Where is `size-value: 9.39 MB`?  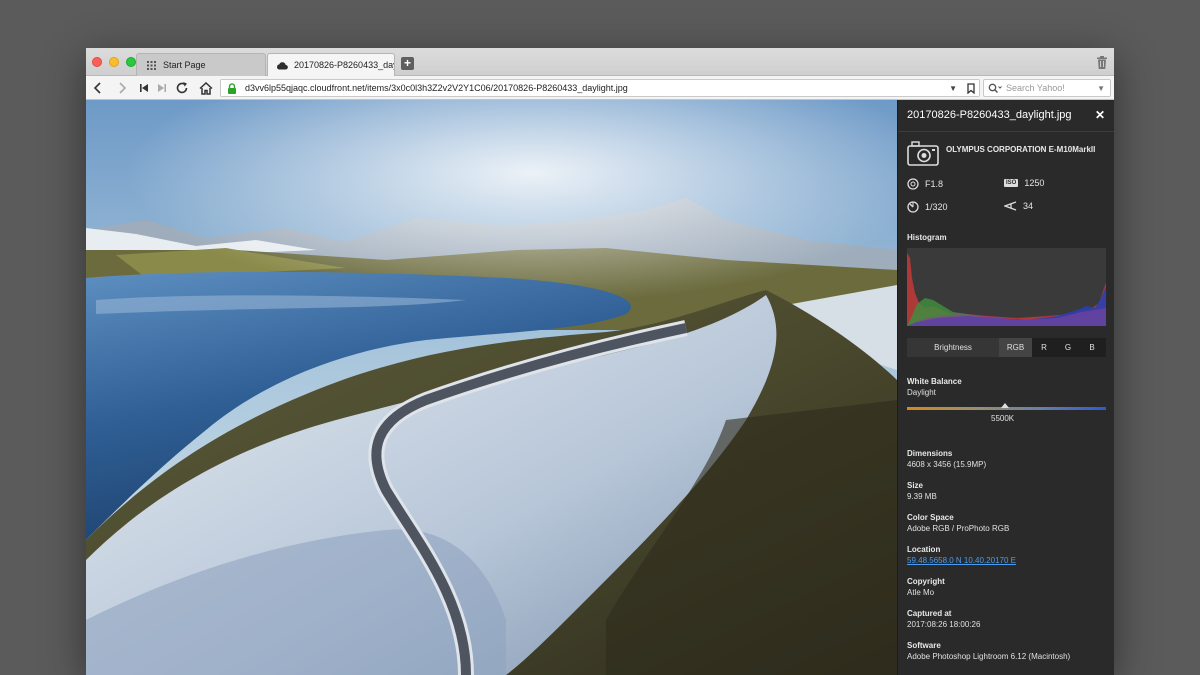 size-value: 9.39 MB is located at coordinates (922, 496).